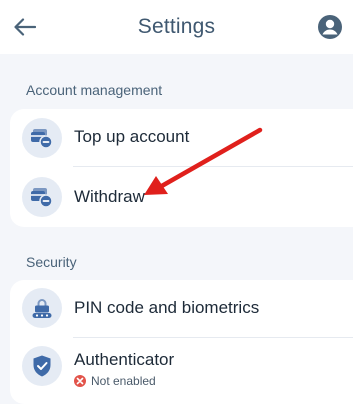 The width and height of the screenshot is (353, 404). What do you see at coordinates (132, 136) in the screenshot?
I see `menu-item-label-top-up-account: Top up account` at bounding box center [132, 136].